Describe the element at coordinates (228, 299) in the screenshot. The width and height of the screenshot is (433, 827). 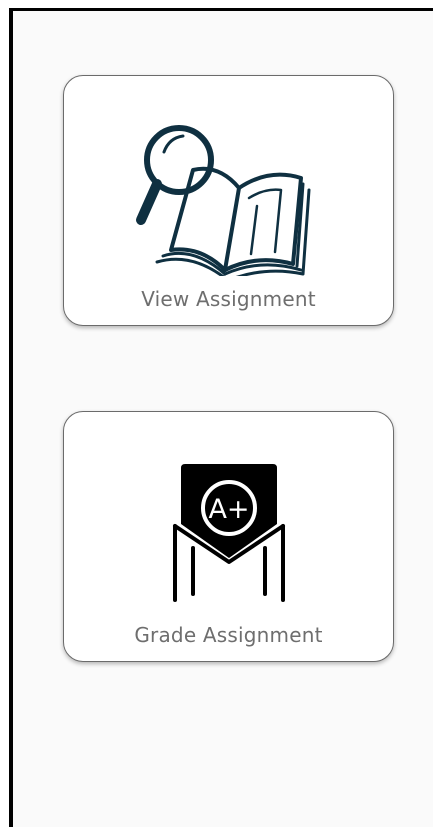
I see `view-assignment-label: View Assignment` at that location.